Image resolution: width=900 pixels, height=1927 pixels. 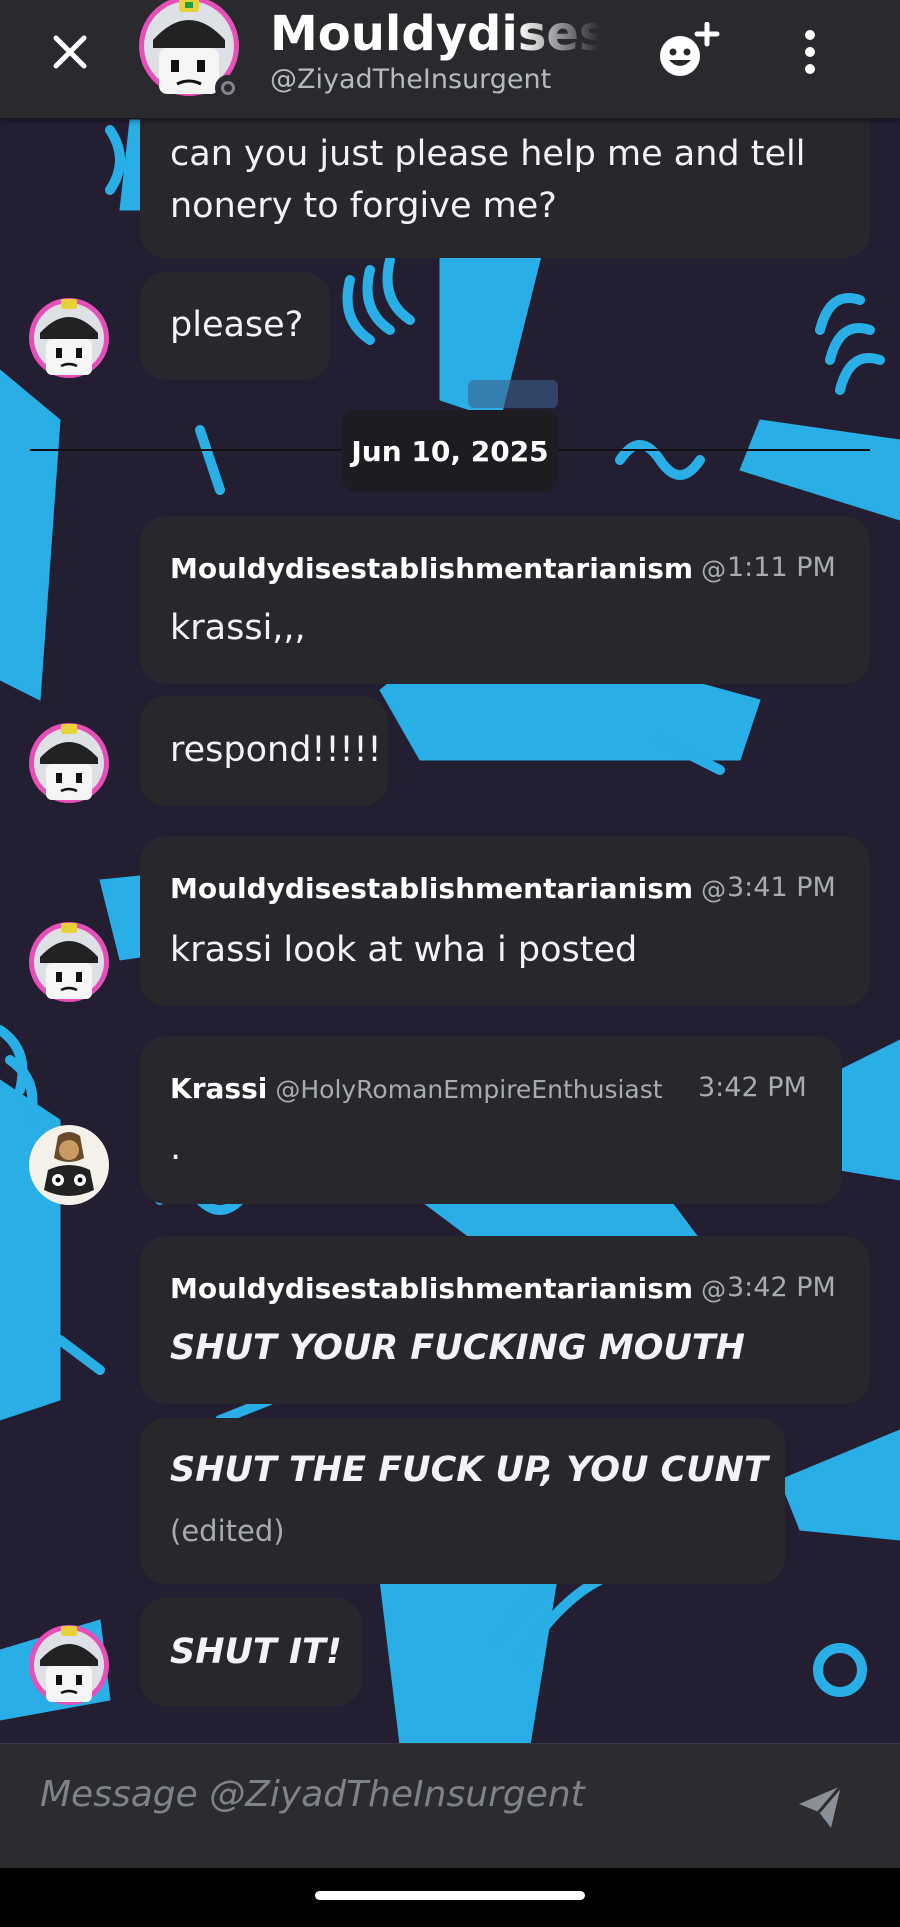 I want to click on message-text: nonery to forgive me?, so click(x=363, y=206).